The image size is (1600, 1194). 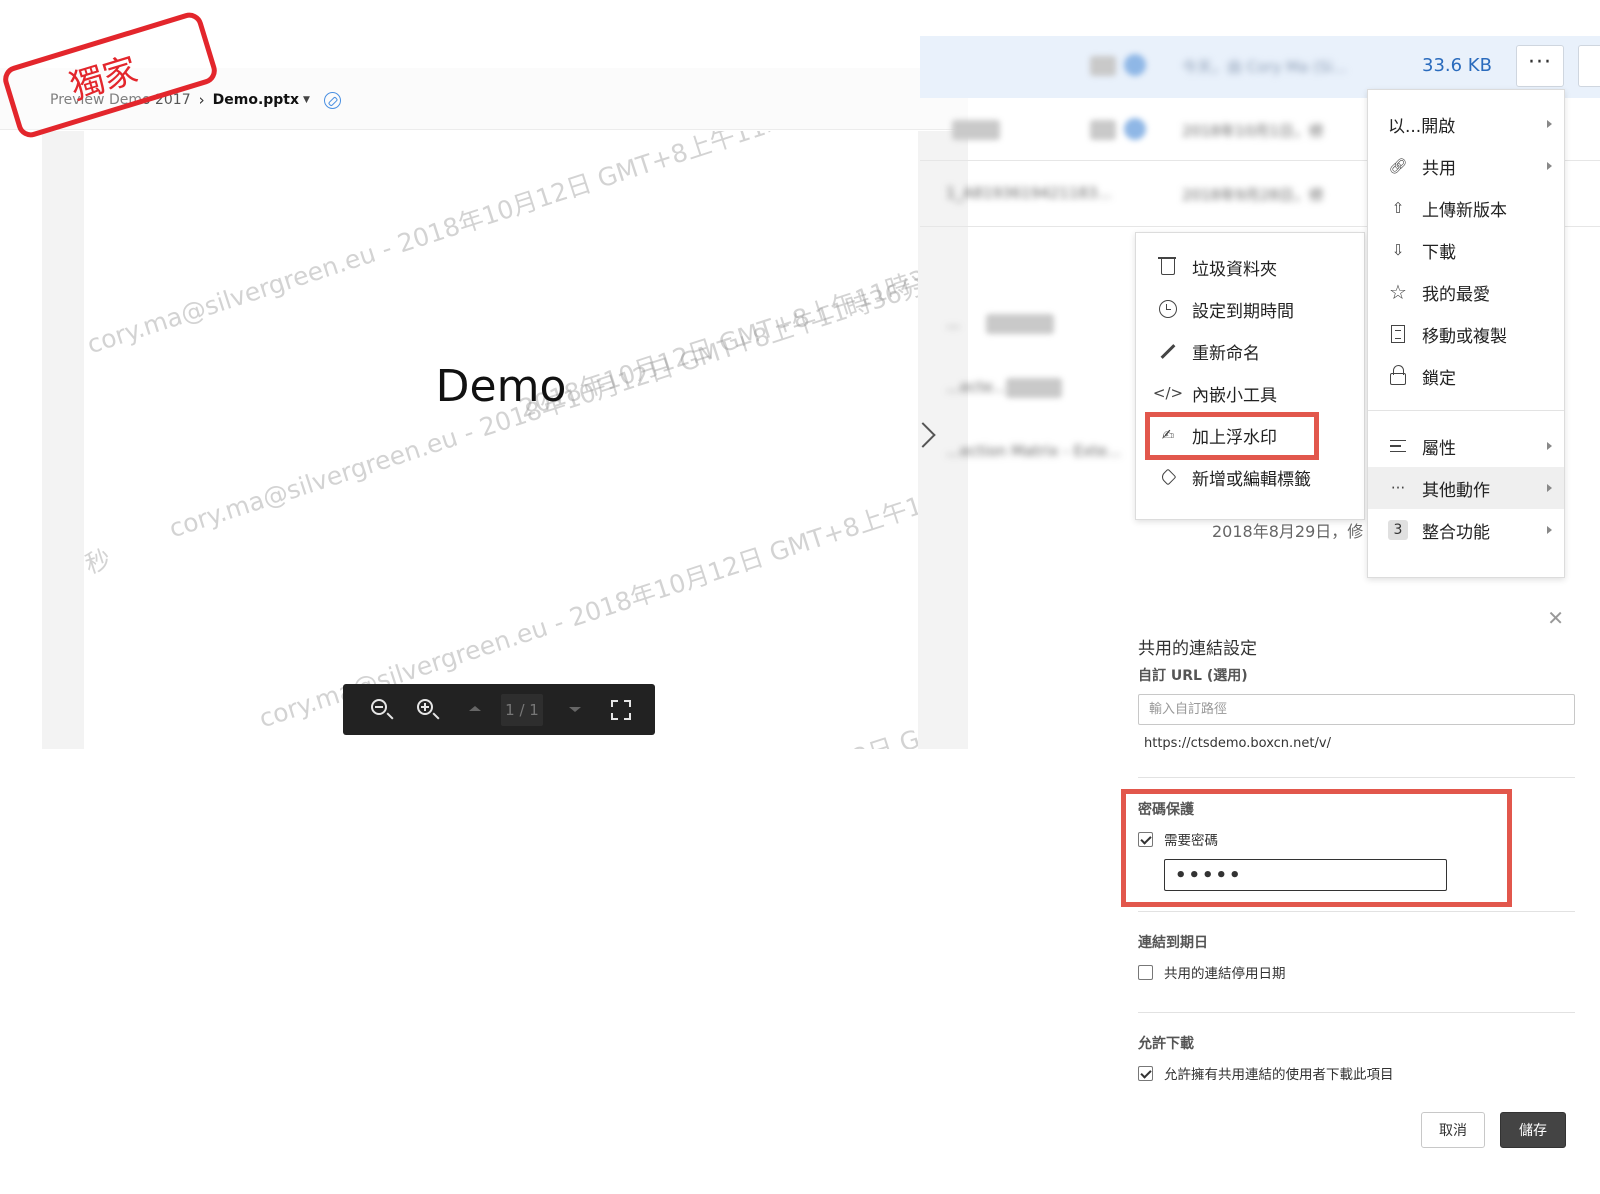 I want to click on properties-icon, so click(x=1398, y=446).